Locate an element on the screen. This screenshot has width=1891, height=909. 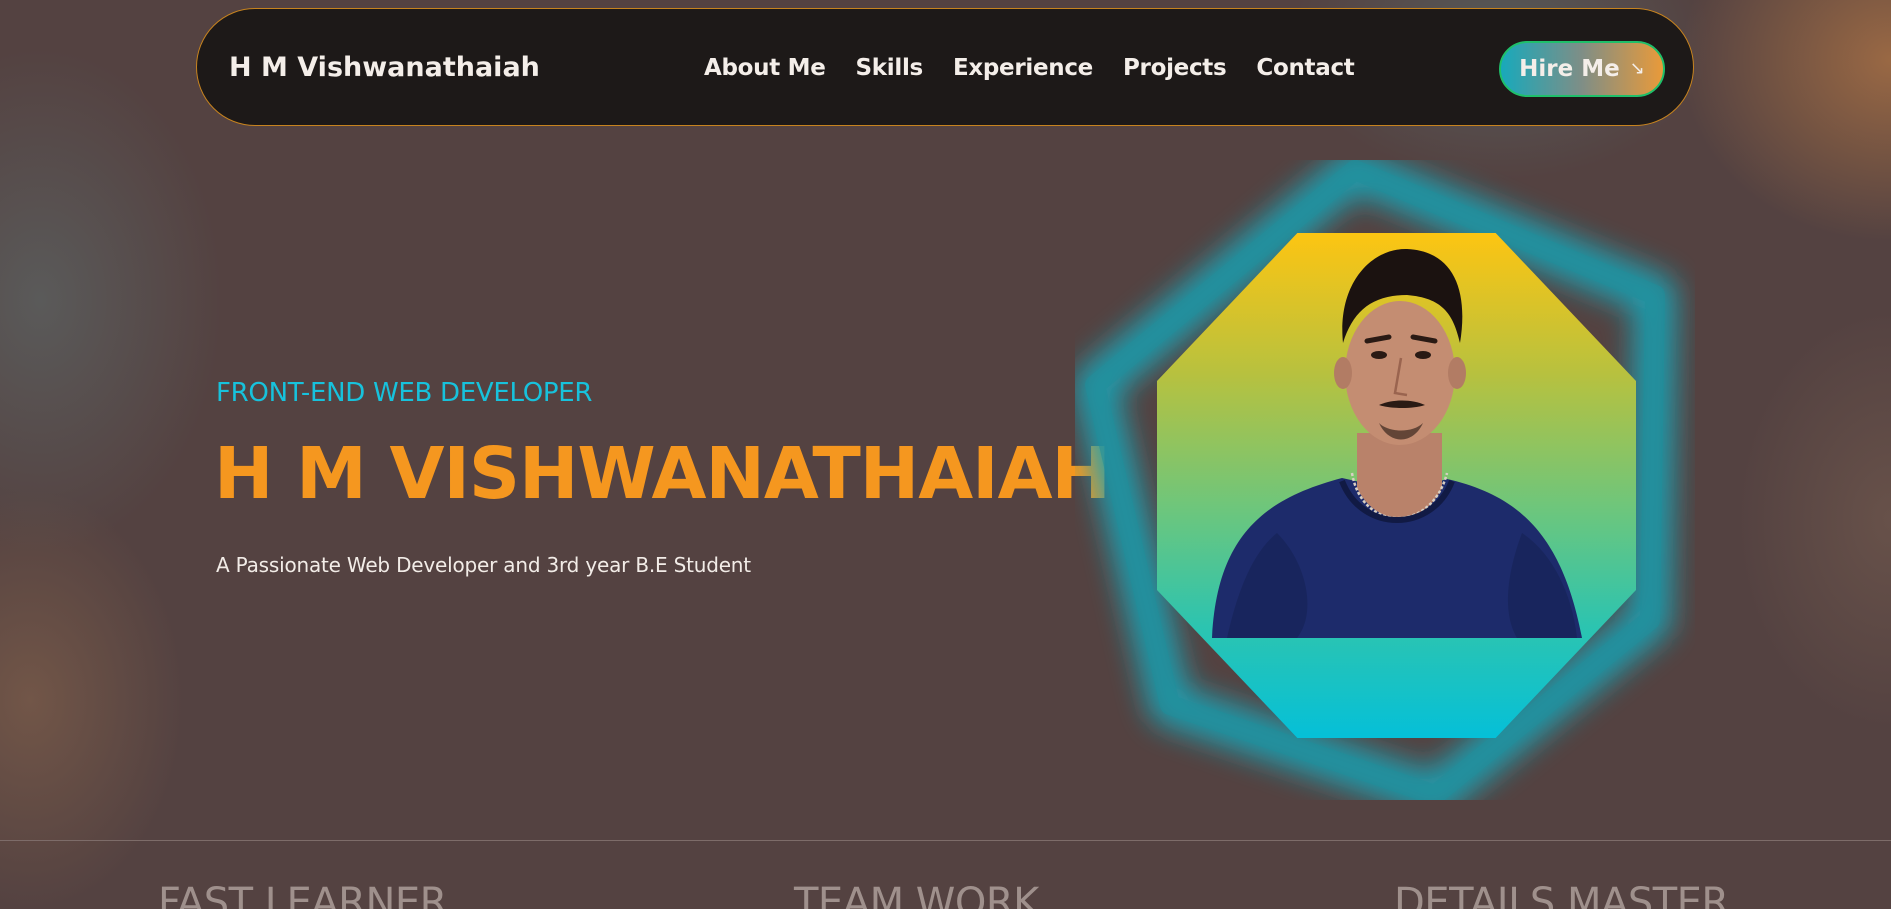
brand-logo: H M Vishwanathaiah is located at coordinates (384, 68).